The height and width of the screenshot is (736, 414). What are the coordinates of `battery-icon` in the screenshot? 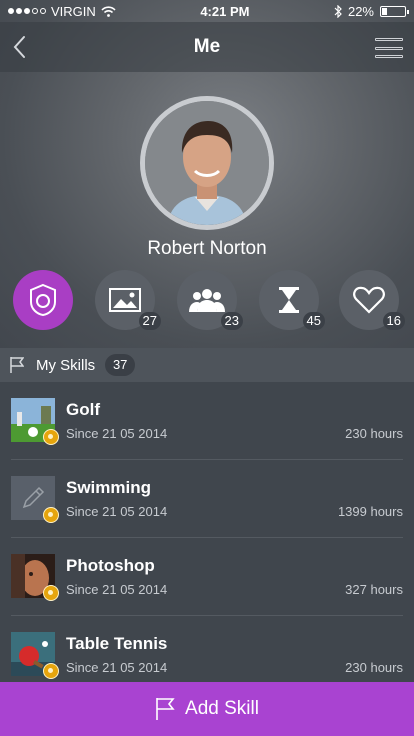 It's located at (394, 11).